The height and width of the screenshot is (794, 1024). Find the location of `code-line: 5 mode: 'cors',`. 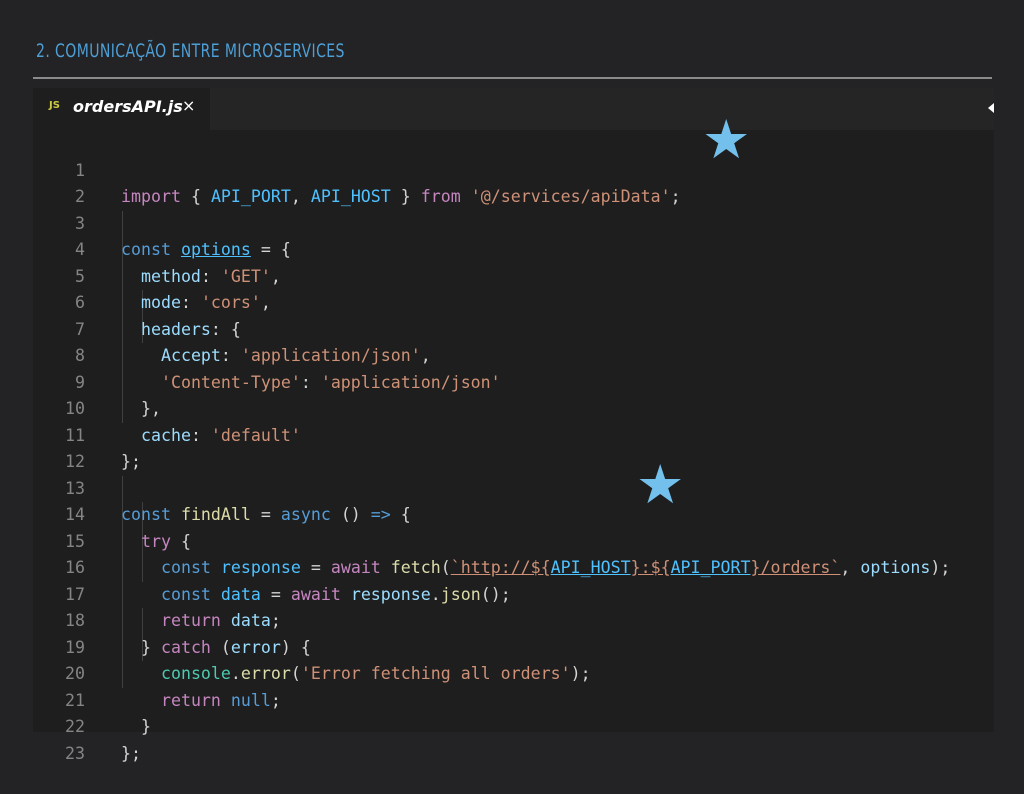

code-line: 5 mode: 'cors', is located at coordinates (513, 275).